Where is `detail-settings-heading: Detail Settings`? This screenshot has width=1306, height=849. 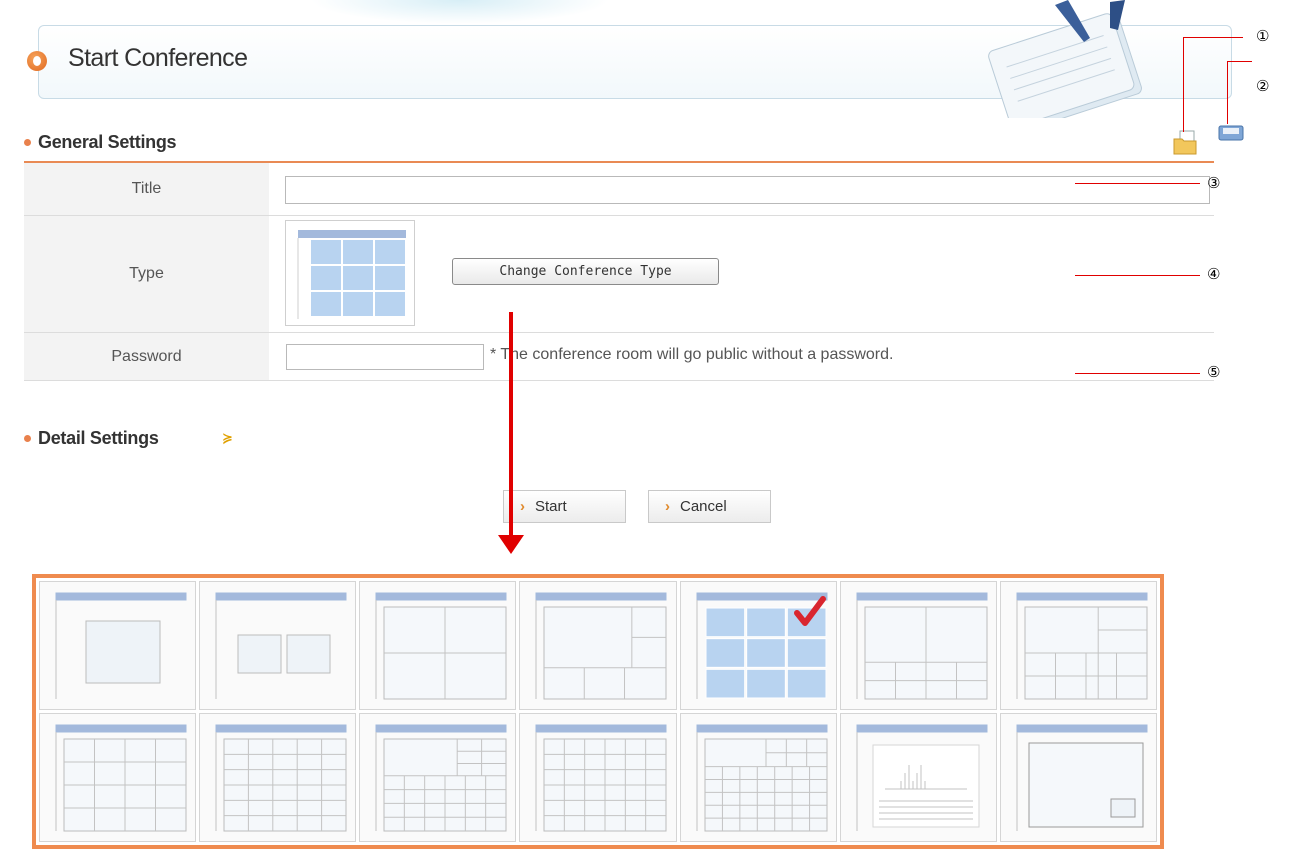 detail-settings-heading: Detail Settings is located at coordinates (98, 438).